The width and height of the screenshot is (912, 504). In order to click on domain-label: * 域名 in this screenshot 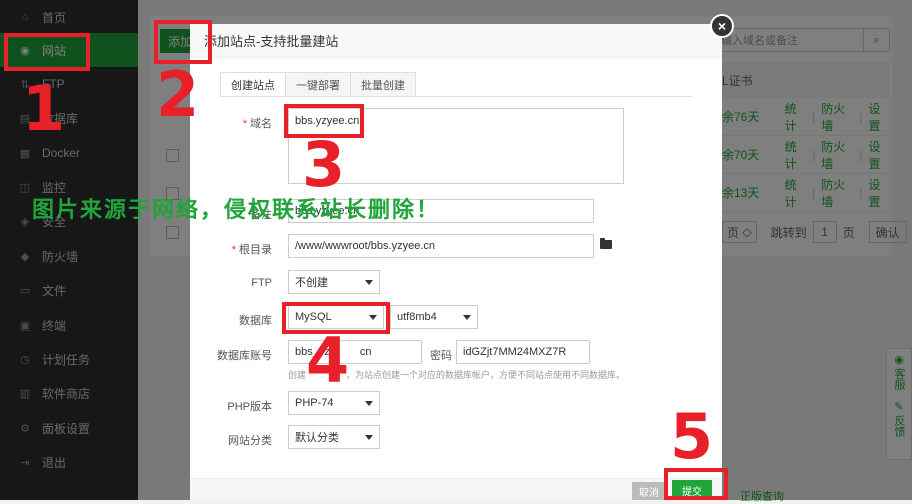, I will do `click(257, 124)`.